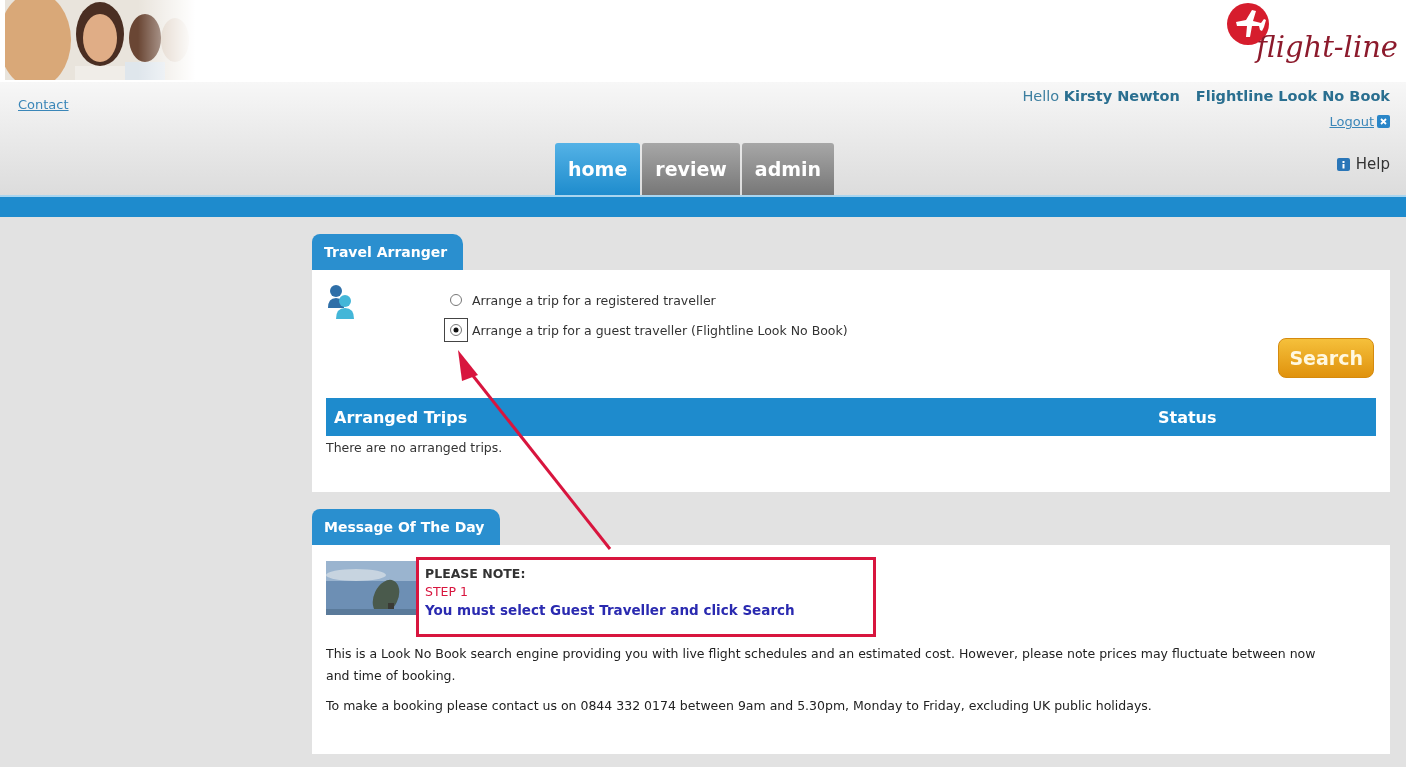  Describe the element at coordinates (43, 104) in the screenshot. I see `contact-link: Contact` at that location.